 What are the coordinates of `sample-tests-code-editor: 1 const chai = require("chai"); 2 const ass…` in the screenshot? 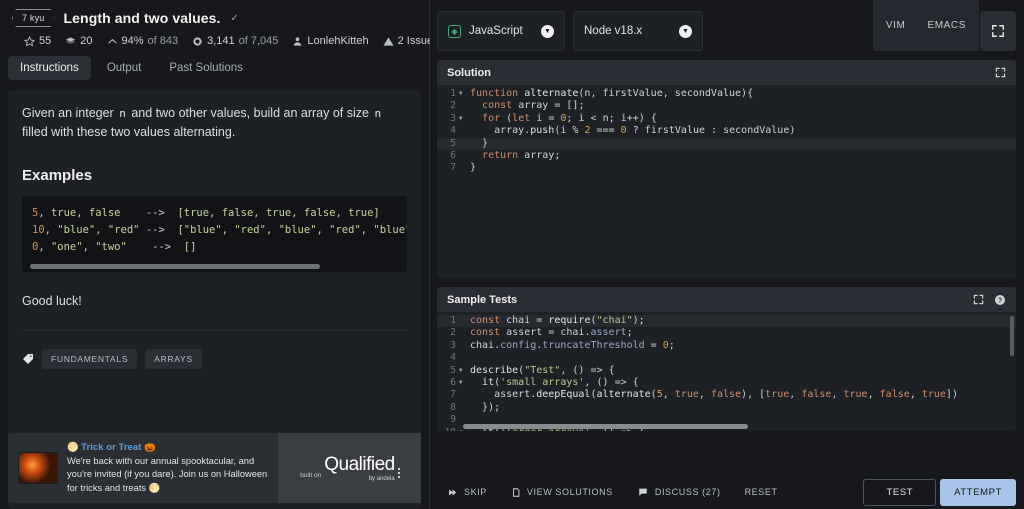 It's located at (726, 371).